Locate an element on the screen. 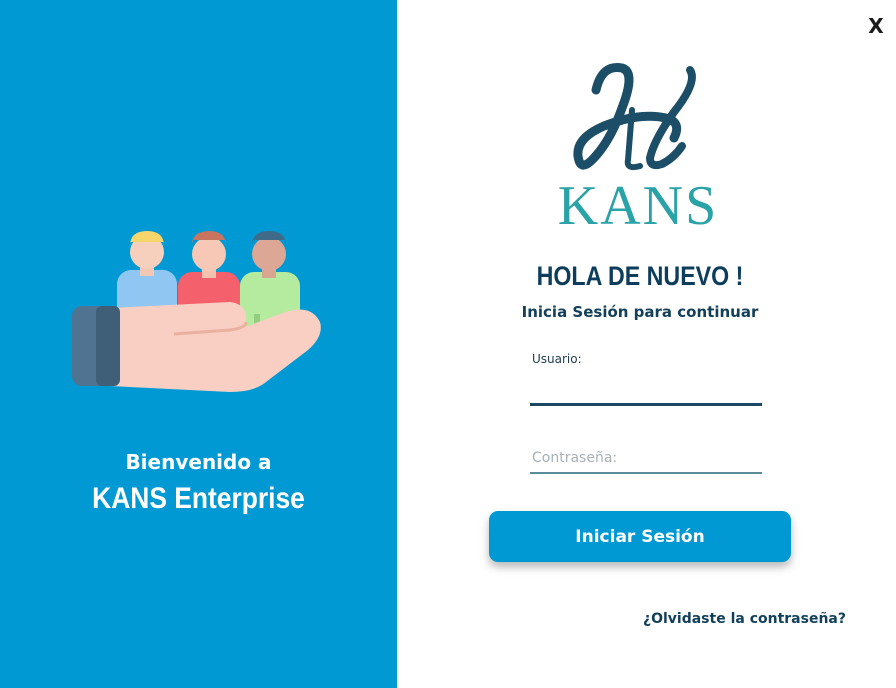  kans-h-monogram-icon is located at coordinates (634, 116).